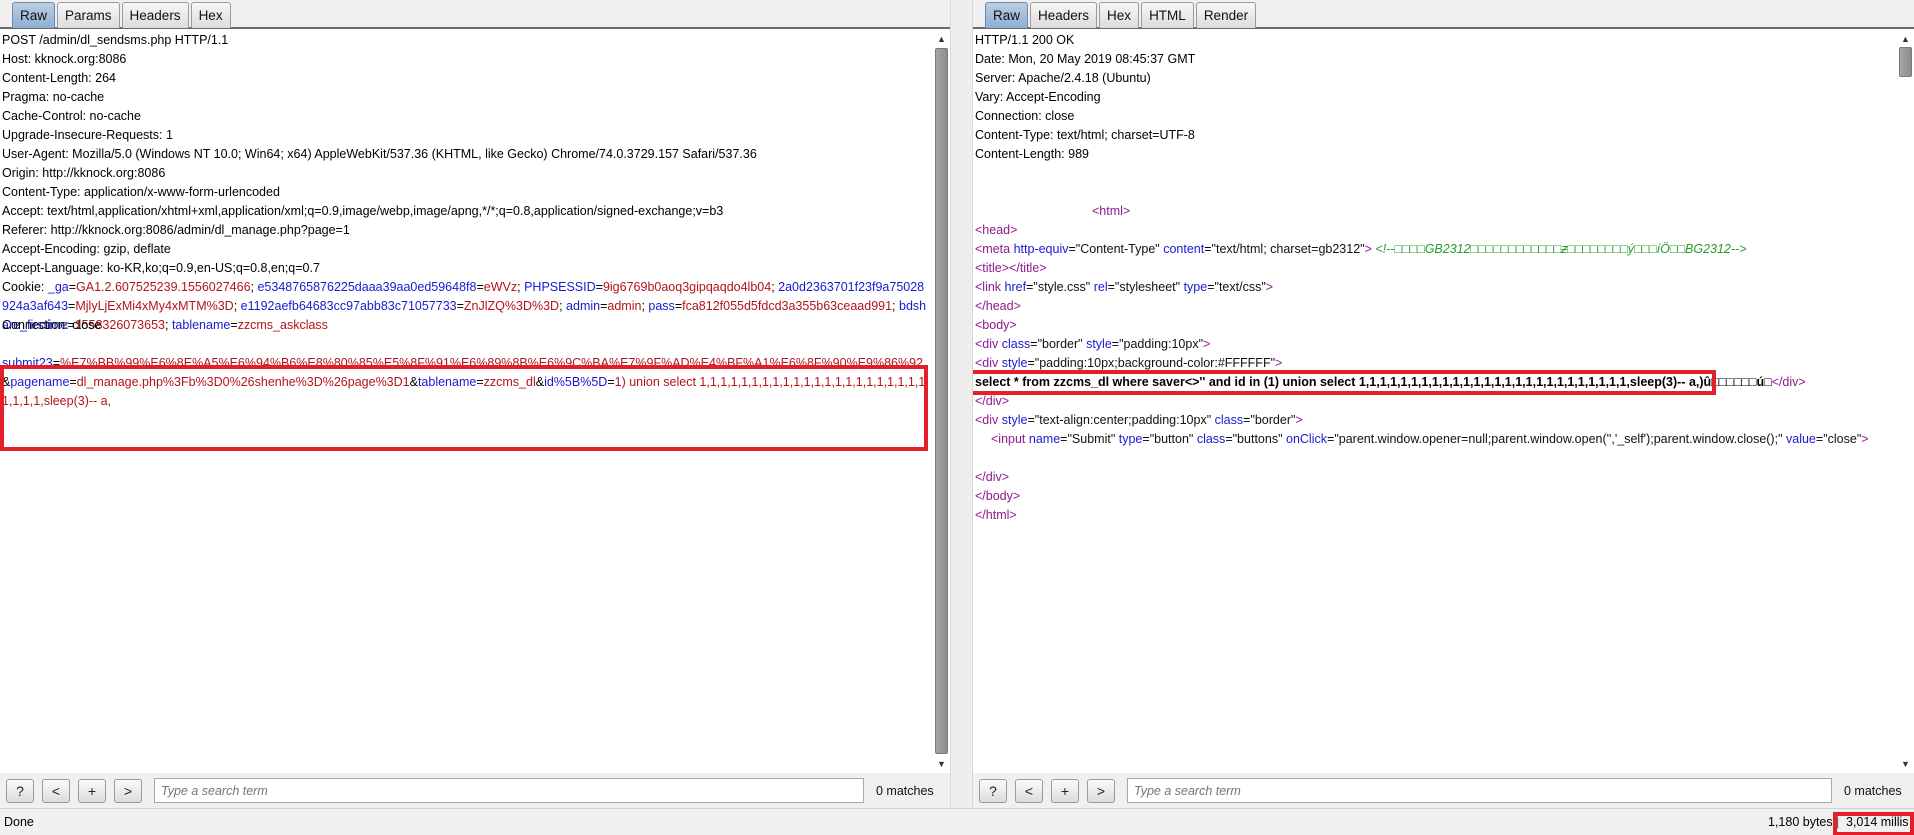 This screenshot has width=1914, height=835. Describe the element at coordinates (1100, 287) in the screenshot. I see `attr-name: rel` at that location.